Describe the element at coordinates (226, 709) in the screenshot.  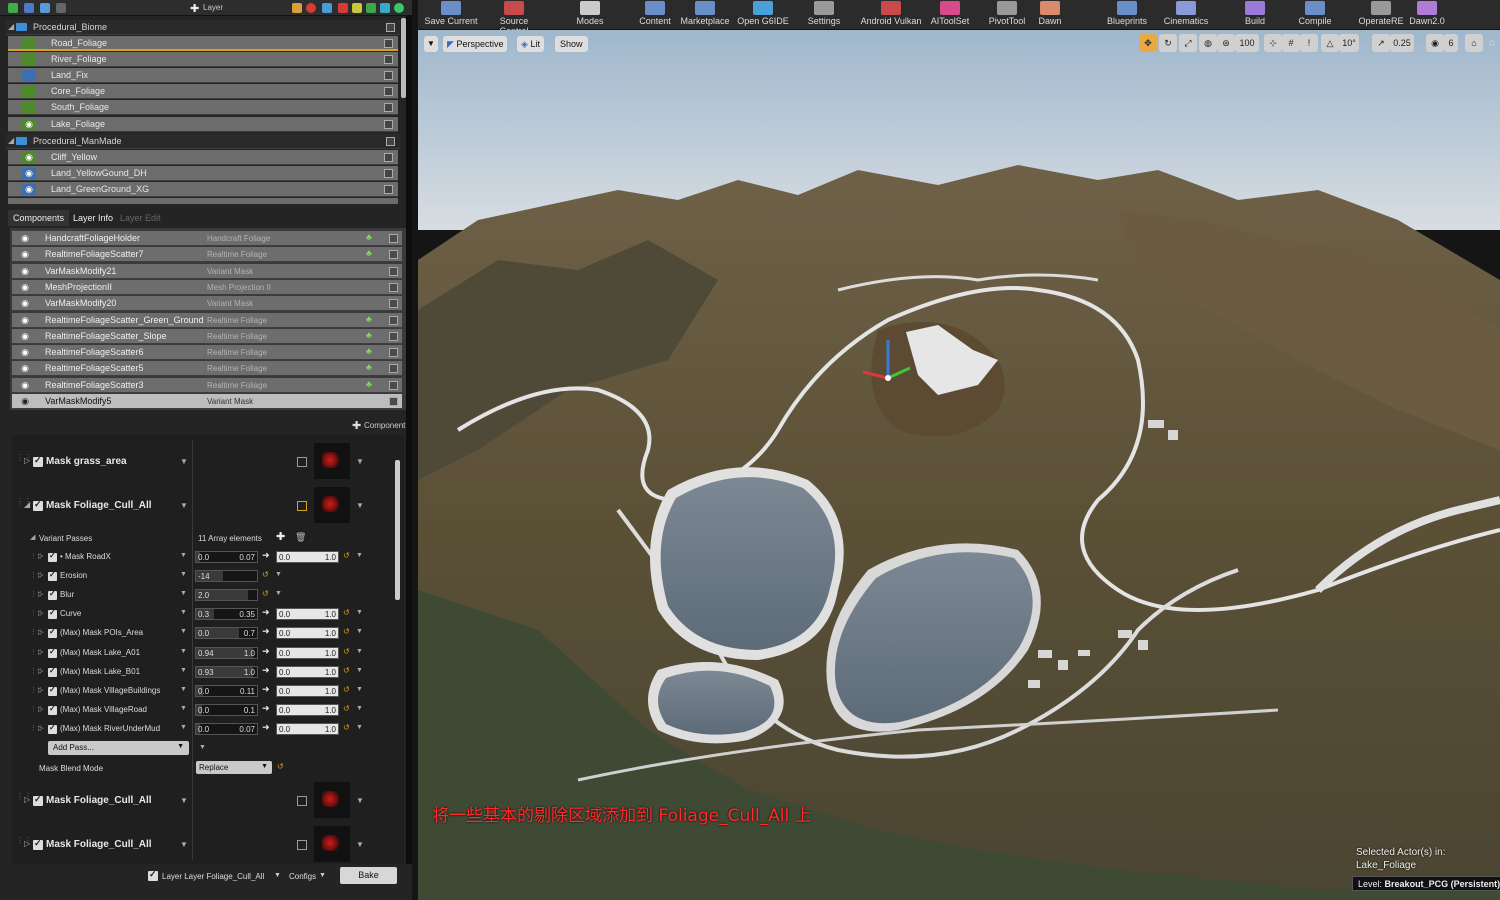
I see `range-min-slider: 0.0 0.1` at that location.